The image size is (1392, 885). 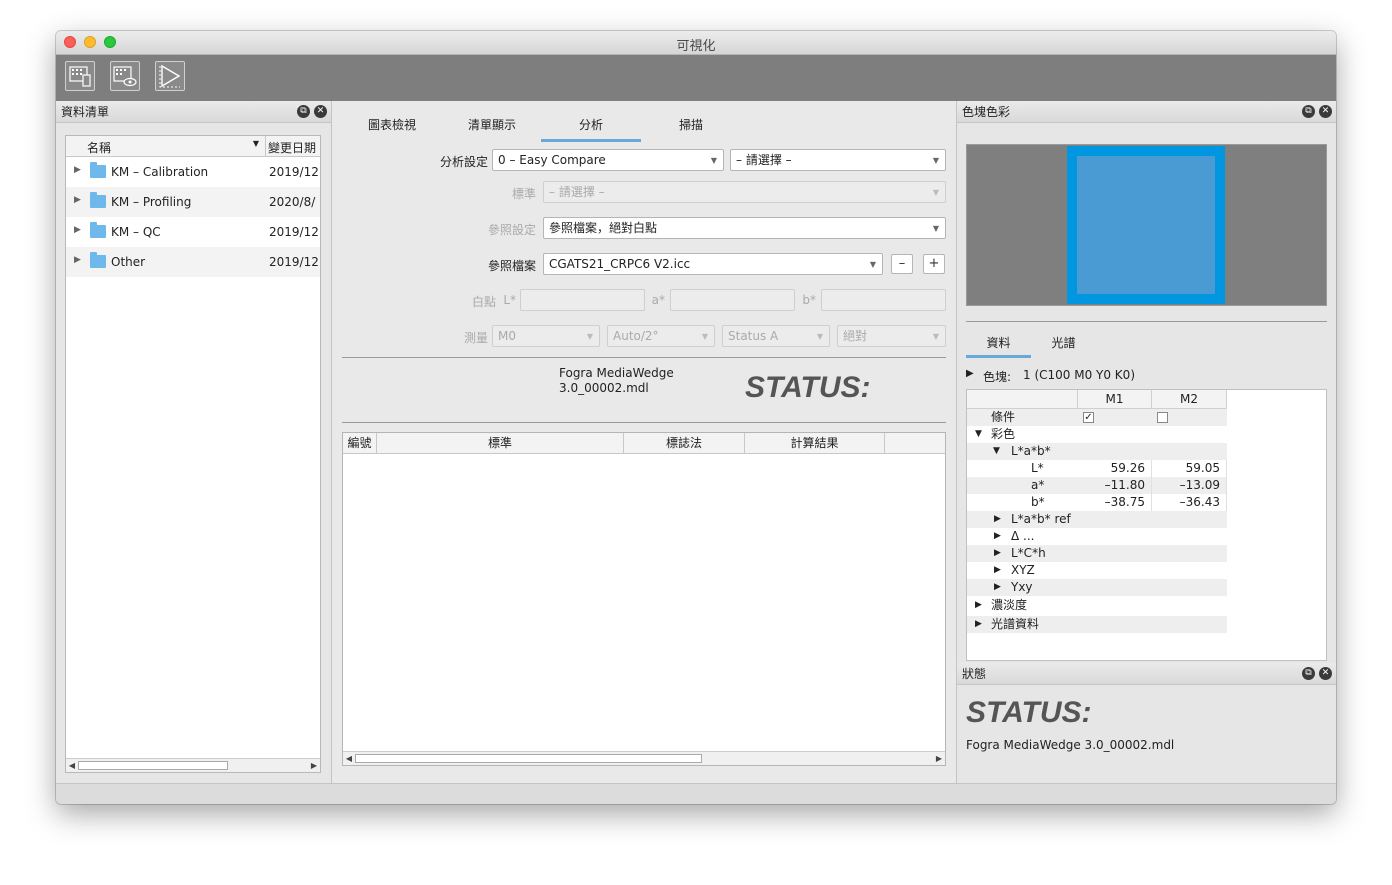 I want to click on tree-row: ▶ KM – Profiling 2020/8/, so click(x=193, y=202).